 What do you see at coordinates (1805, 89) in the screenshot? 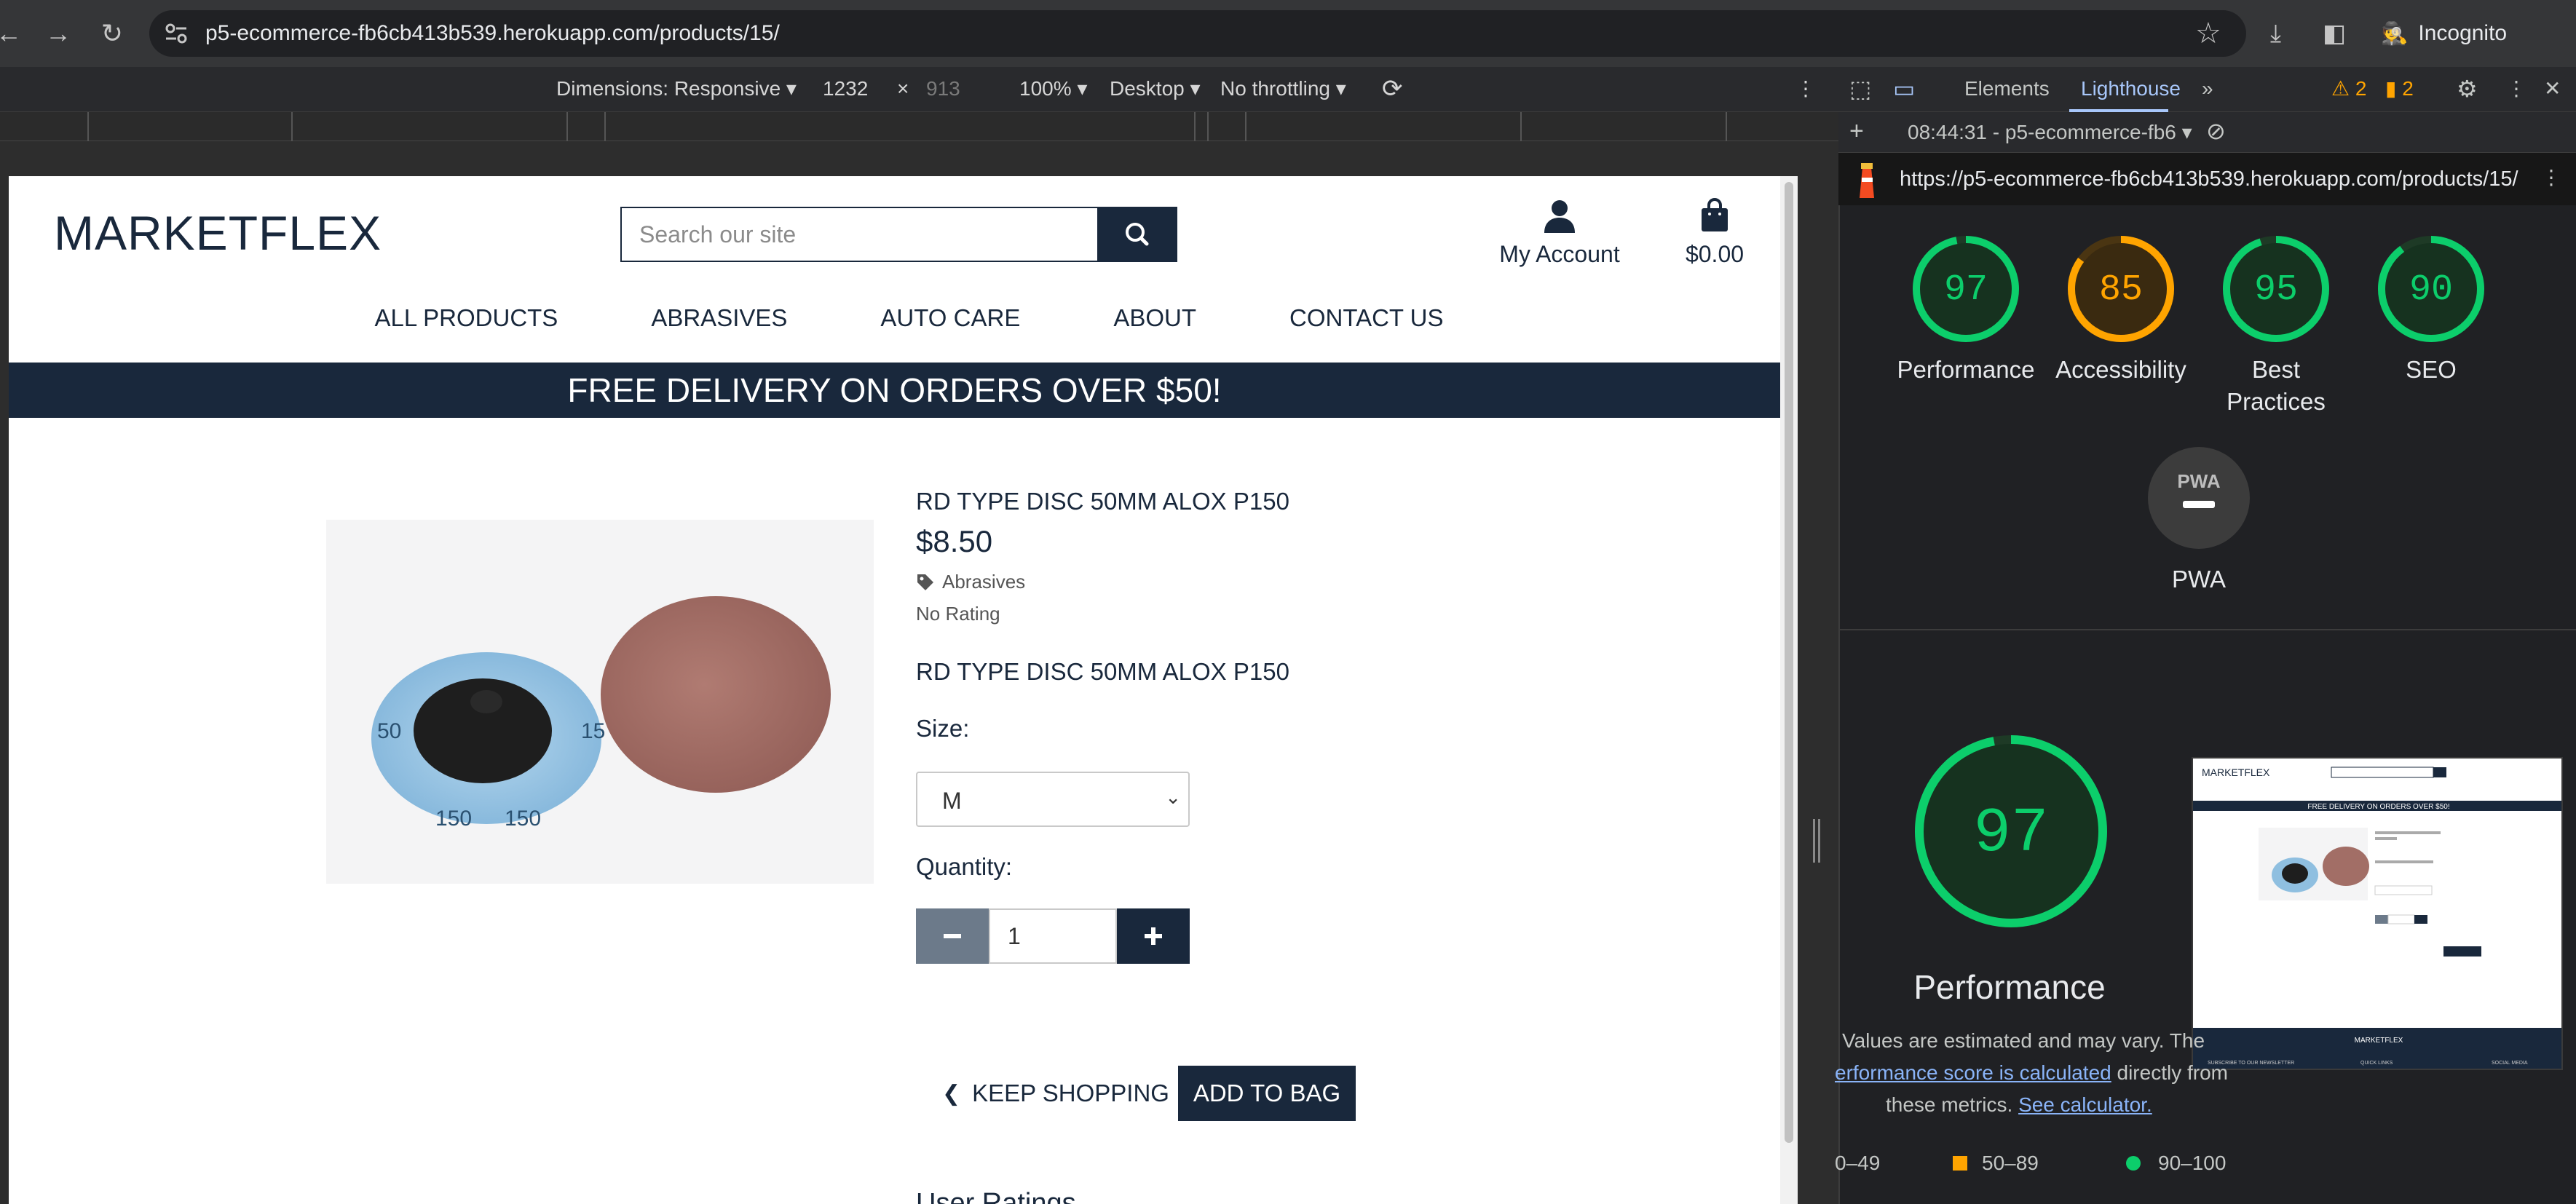
I see `device-more-icon: ⋮` at bounding box center [1805, 89].